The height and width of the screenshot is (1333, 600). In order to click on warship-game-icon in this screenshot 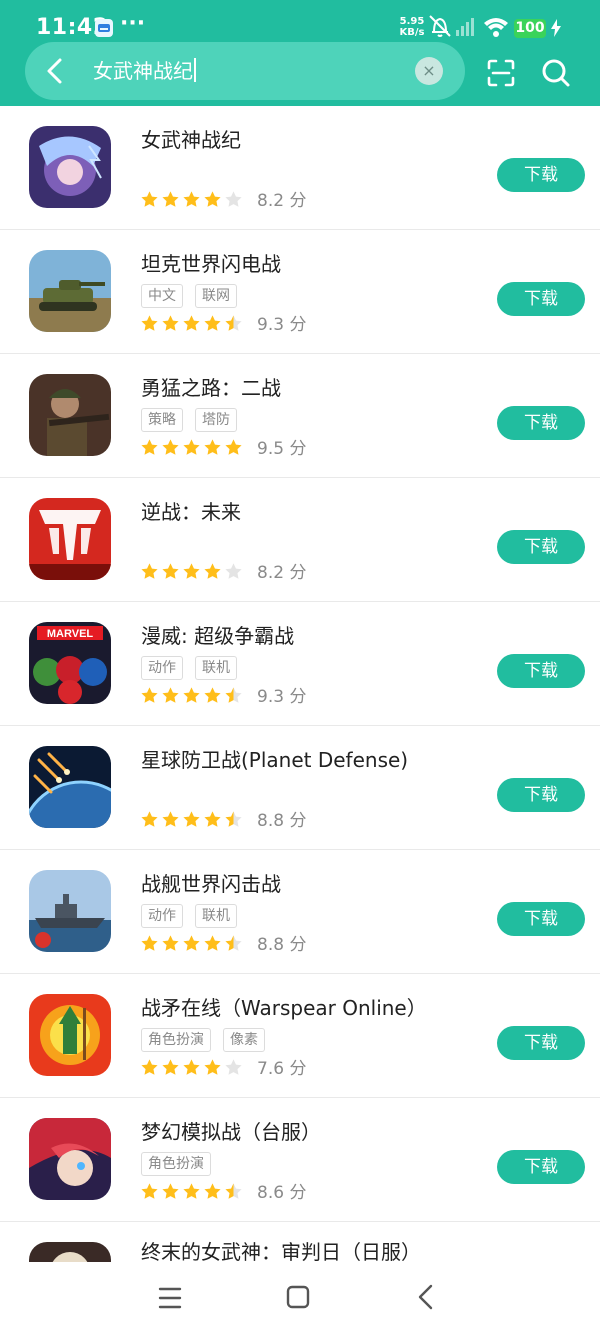, I will do `click(70, 911)`.